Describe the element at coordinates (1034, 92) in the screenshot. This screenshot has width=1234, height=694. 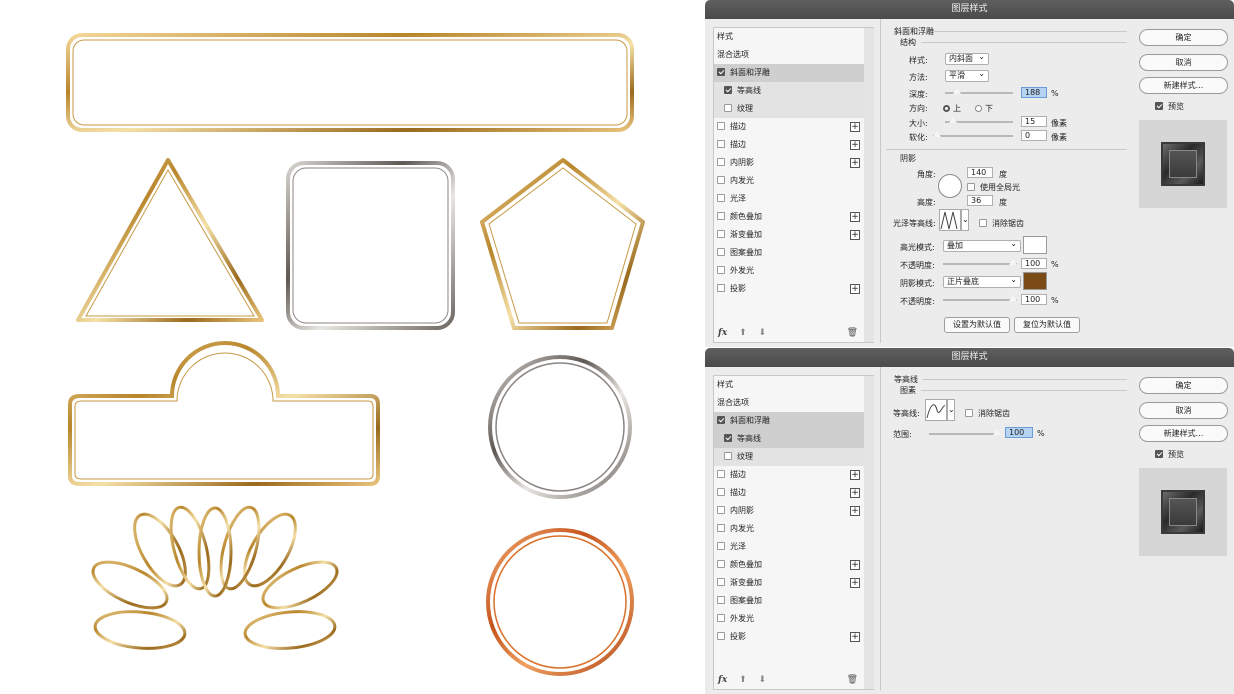
I see `depth-input: 188` at that location.